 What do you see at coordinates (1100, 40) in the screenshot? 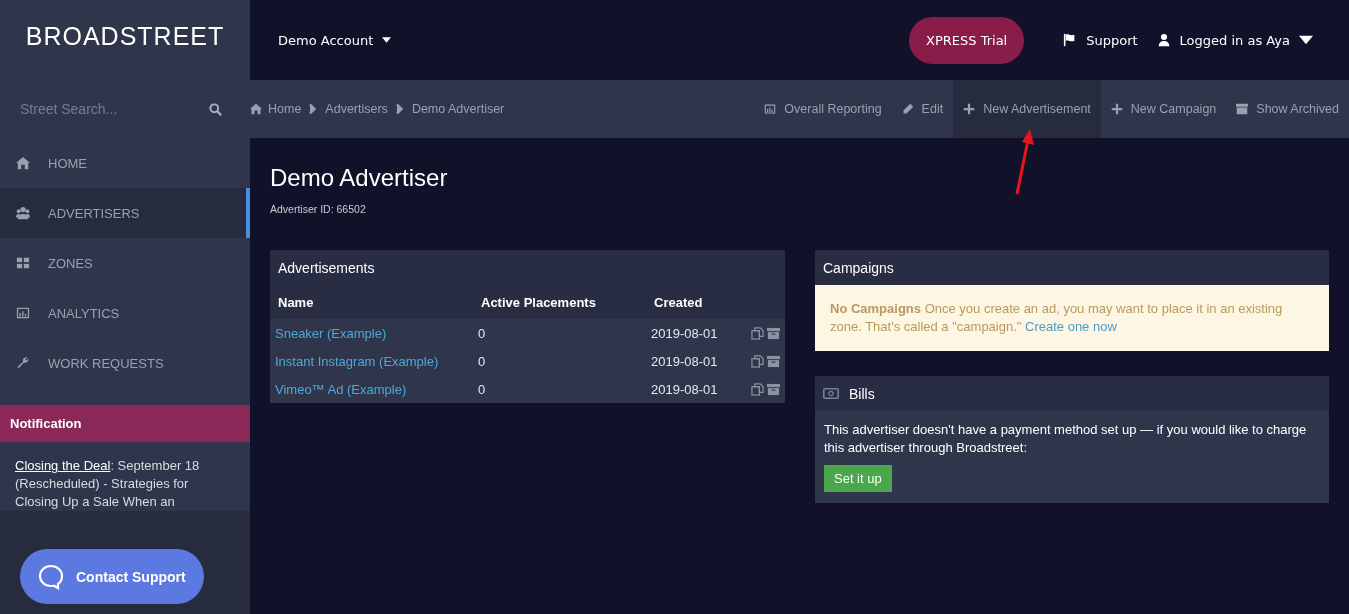
I see `support-link: Support` at bounding box center [1100, 40].